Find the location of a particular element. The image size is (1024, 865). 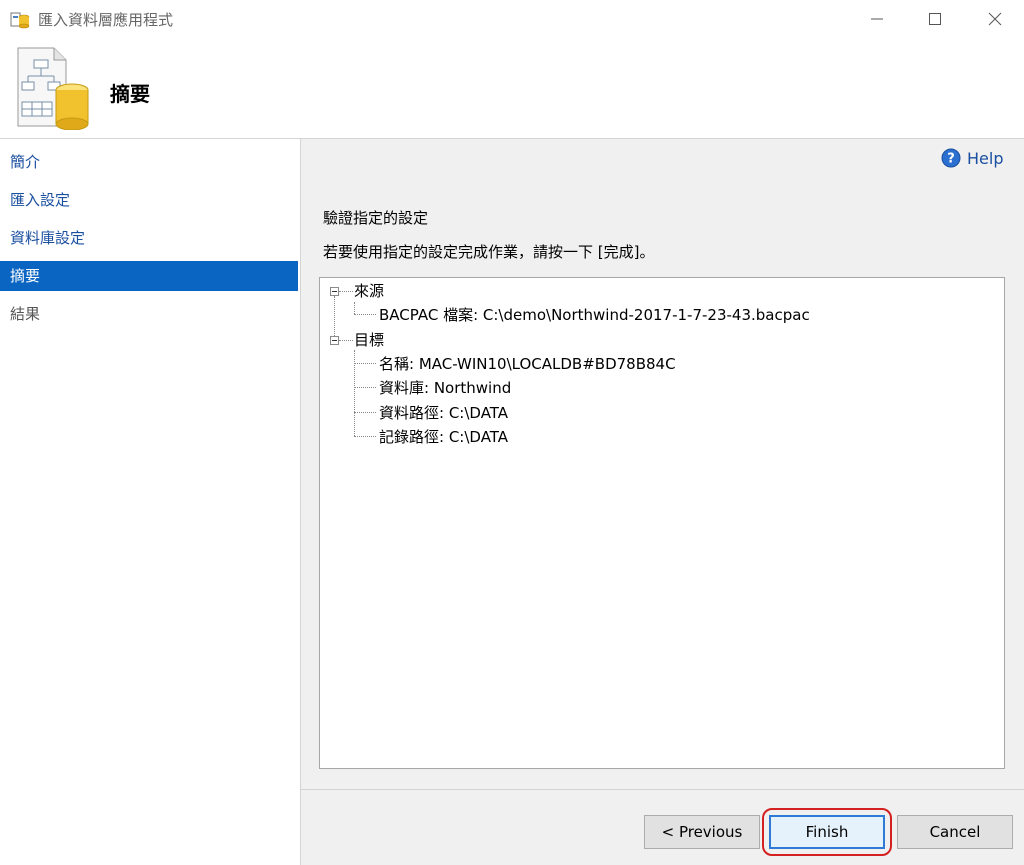

maximize-icon is located at coordinates (935, 19).